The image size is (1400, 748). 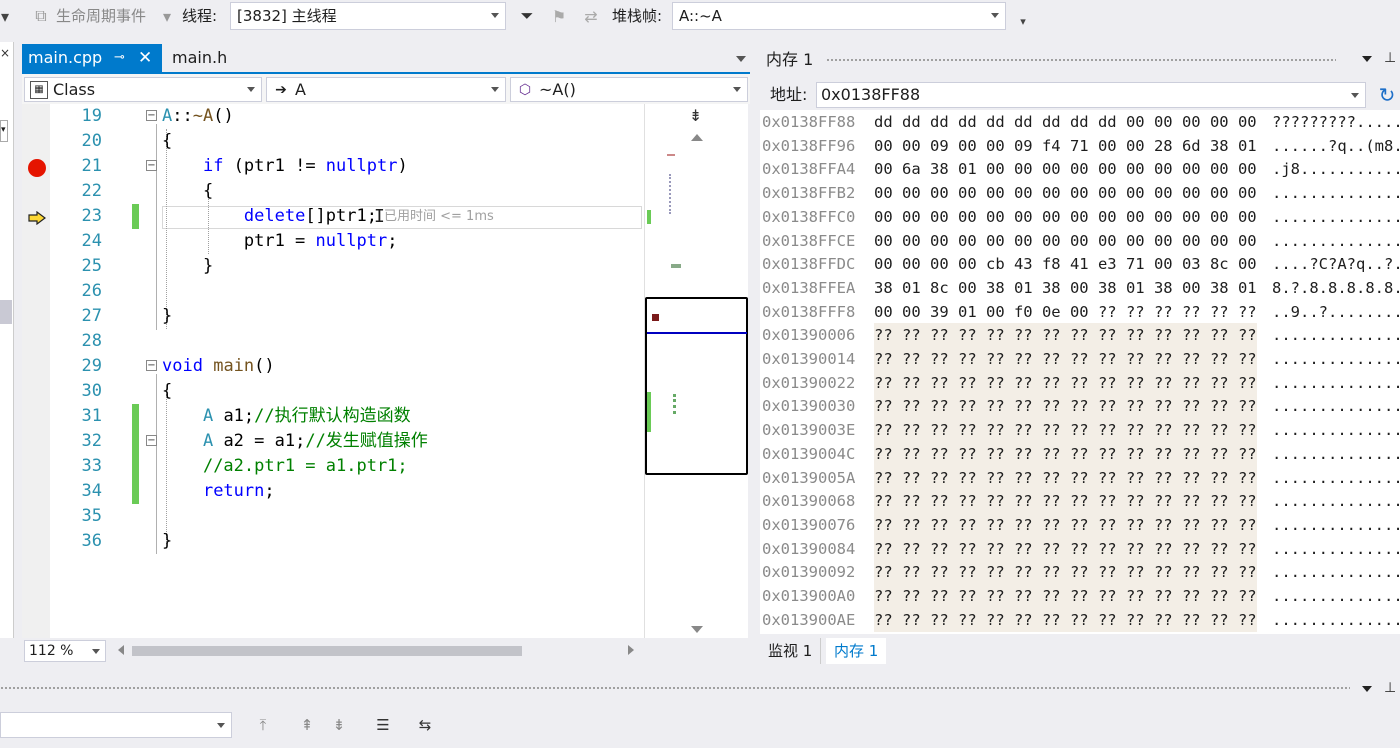 What do you see at coordinates (5, 53) in the screenshot?
I see `close-icon: ×` at bounding box center [5, 53].